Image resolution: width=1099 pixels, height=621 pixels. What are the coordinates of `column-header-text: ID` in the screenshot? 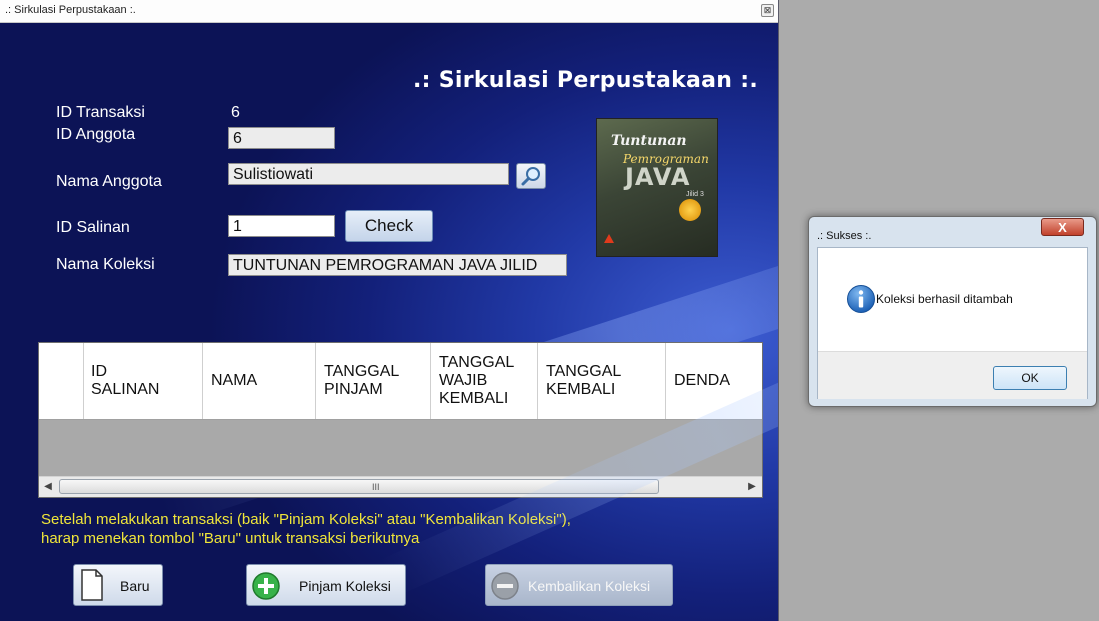 It's located at (99, 371).